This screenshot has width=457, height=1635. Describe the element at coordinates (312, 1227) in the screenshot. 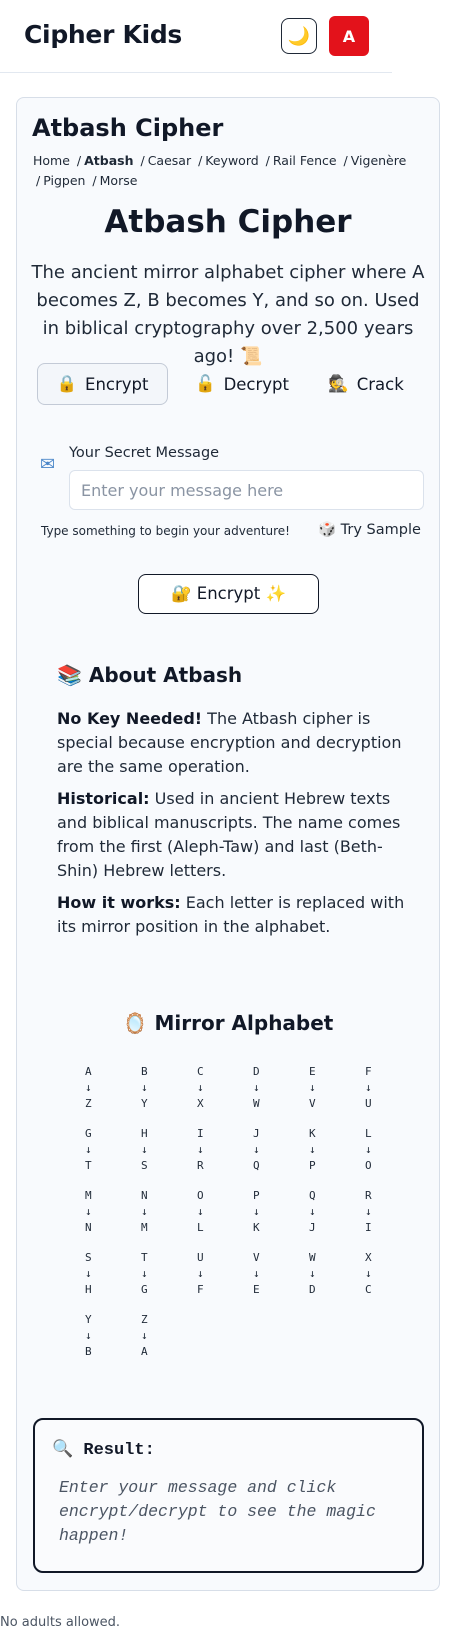

I see `cipher-letter: J` at that location.